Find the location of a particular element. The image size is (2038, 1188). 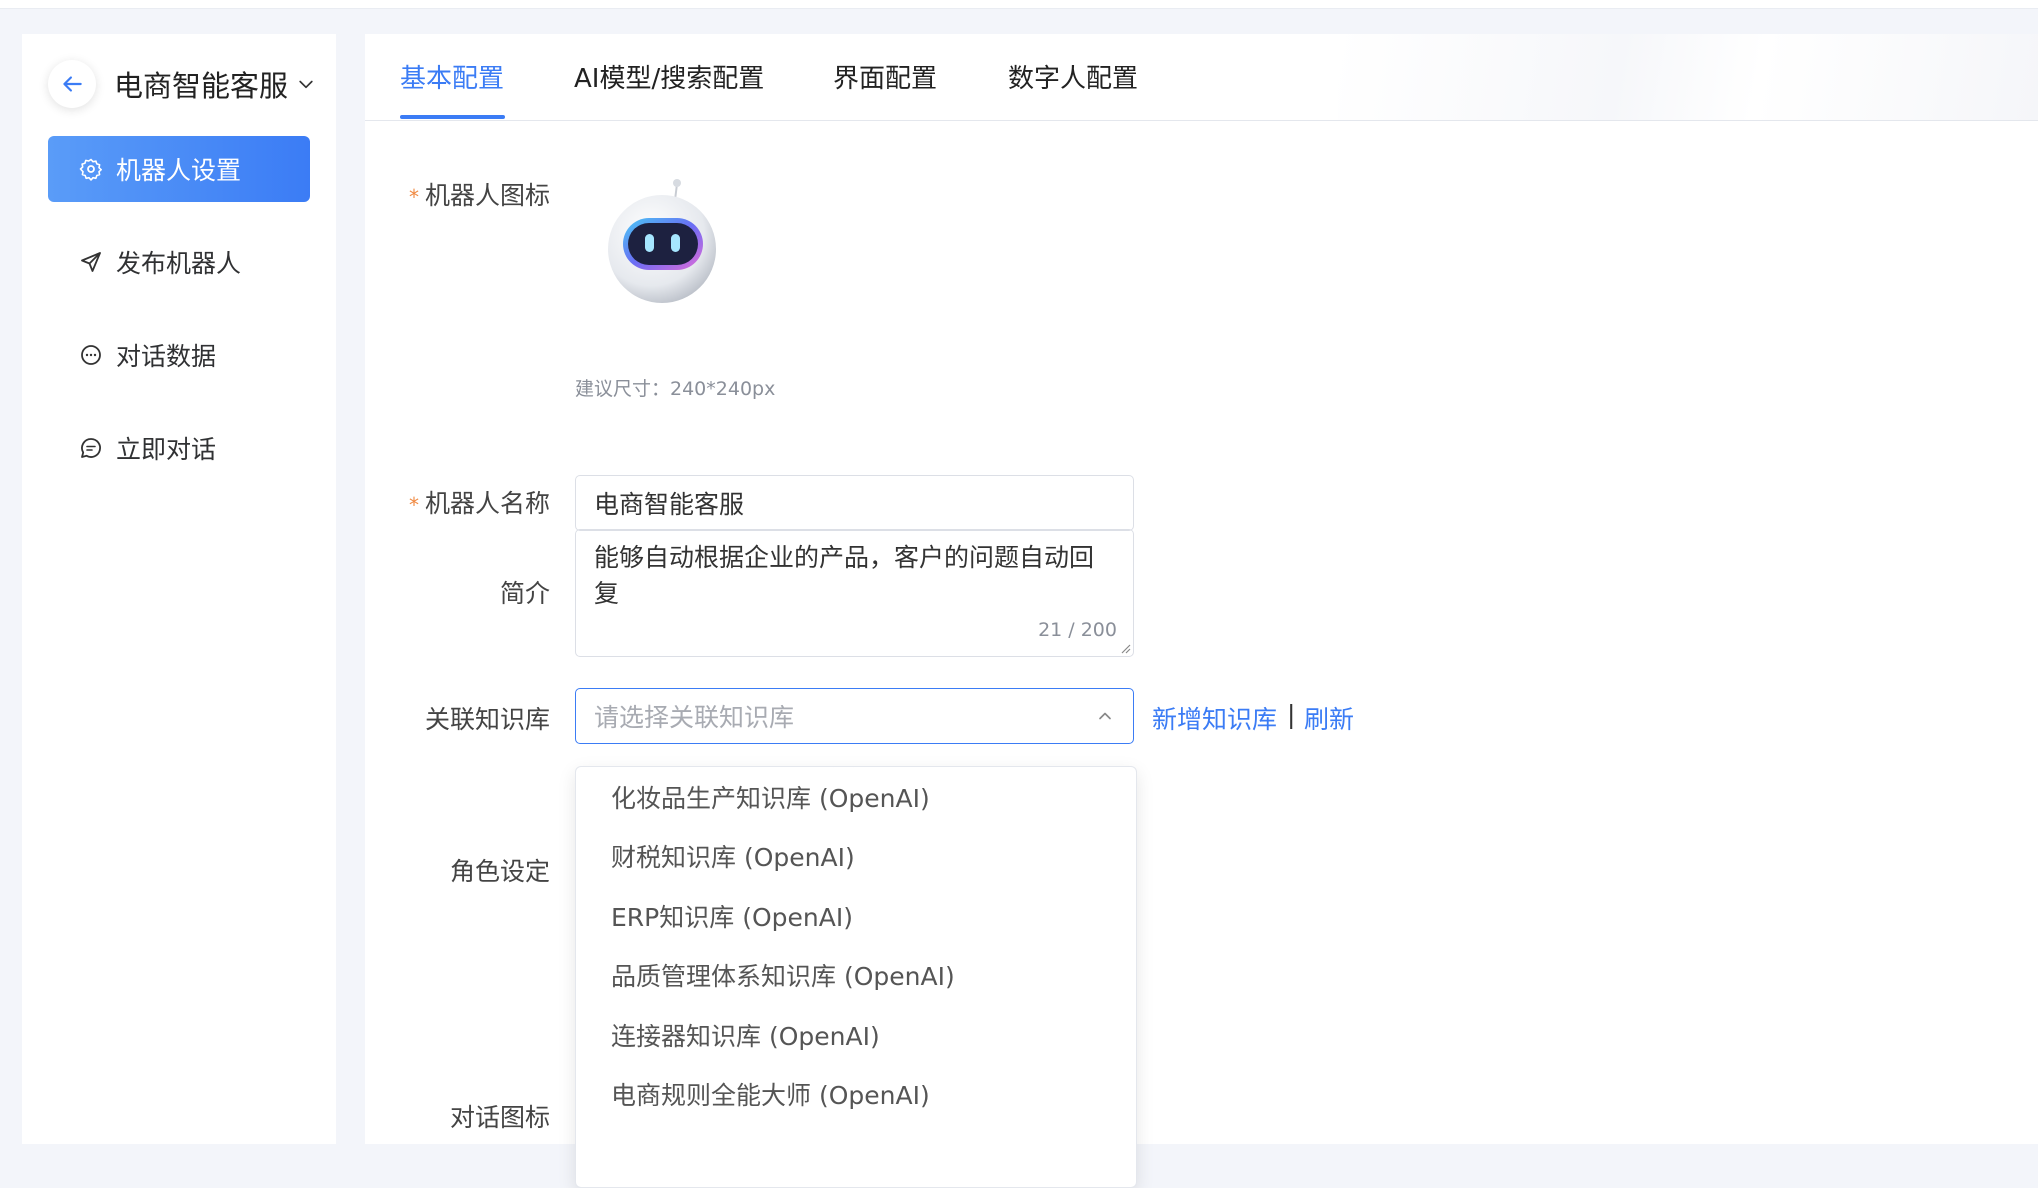

sidebar-item-chat-data: 对话数据 is located at coordinates (179, 355).